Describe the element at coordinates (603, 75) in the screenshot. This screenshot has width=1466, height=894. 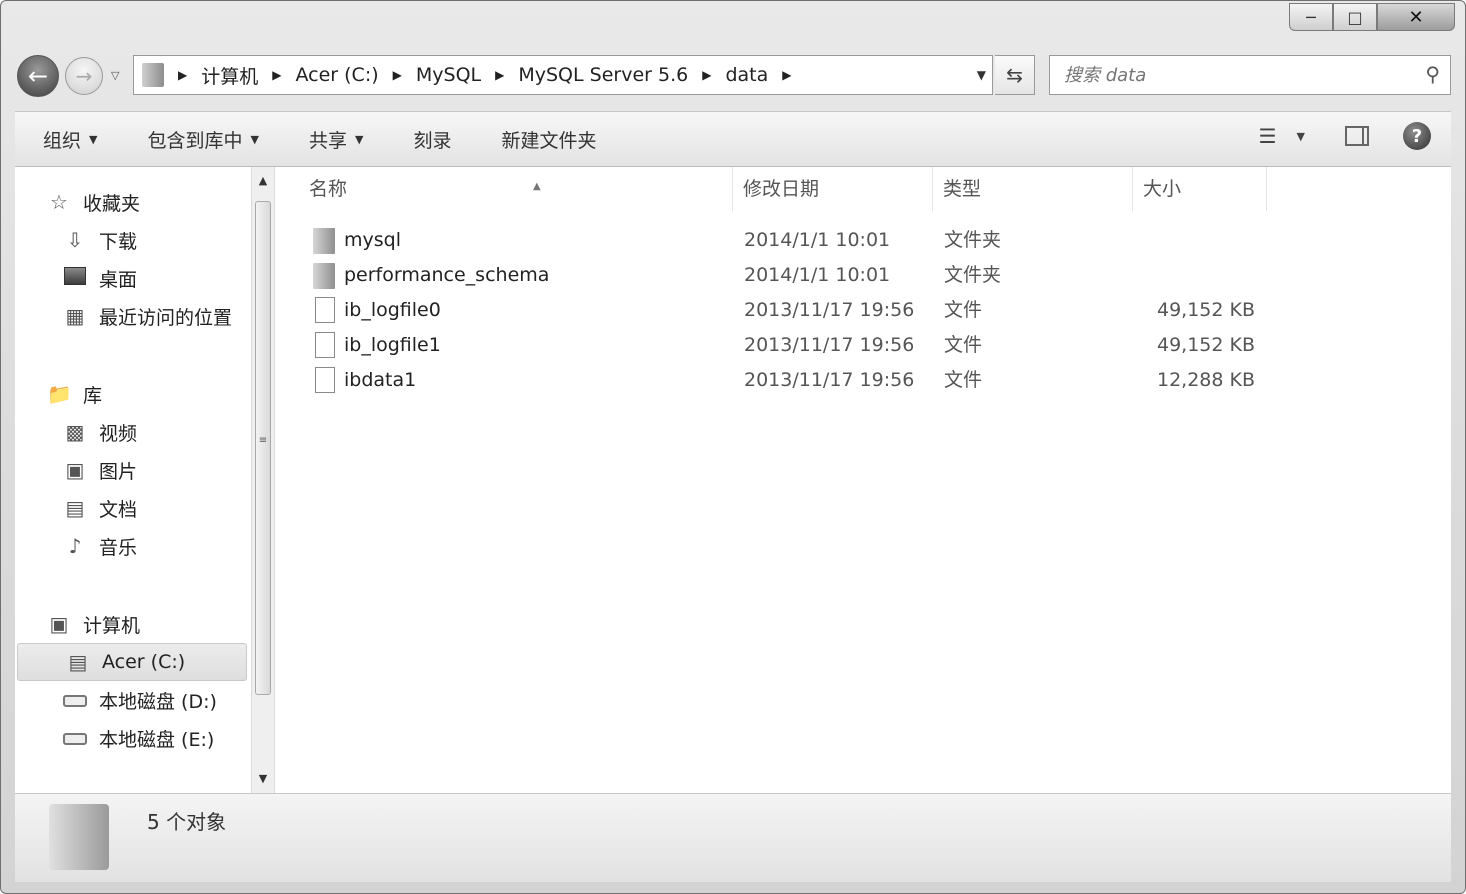
I see `breadcrumb-mysql-server: MySQL Server 5.6` at that location.